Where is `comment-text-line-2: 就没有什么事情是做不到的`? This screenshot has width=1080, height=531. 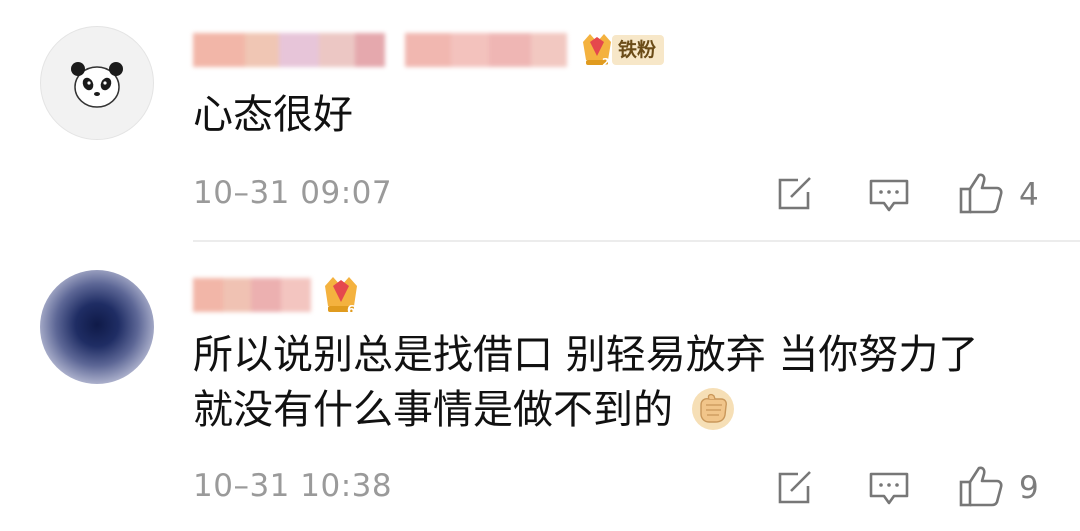
comment-text-line-2: 就没有什么事情是做不到的 is located at coordinates (433, 410).